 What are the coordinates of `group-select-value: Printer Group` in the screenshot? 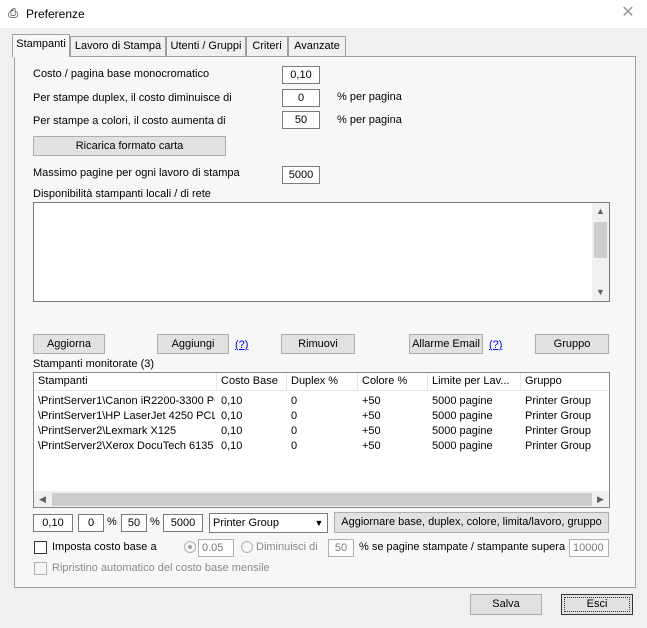 It's located at (246, 523).